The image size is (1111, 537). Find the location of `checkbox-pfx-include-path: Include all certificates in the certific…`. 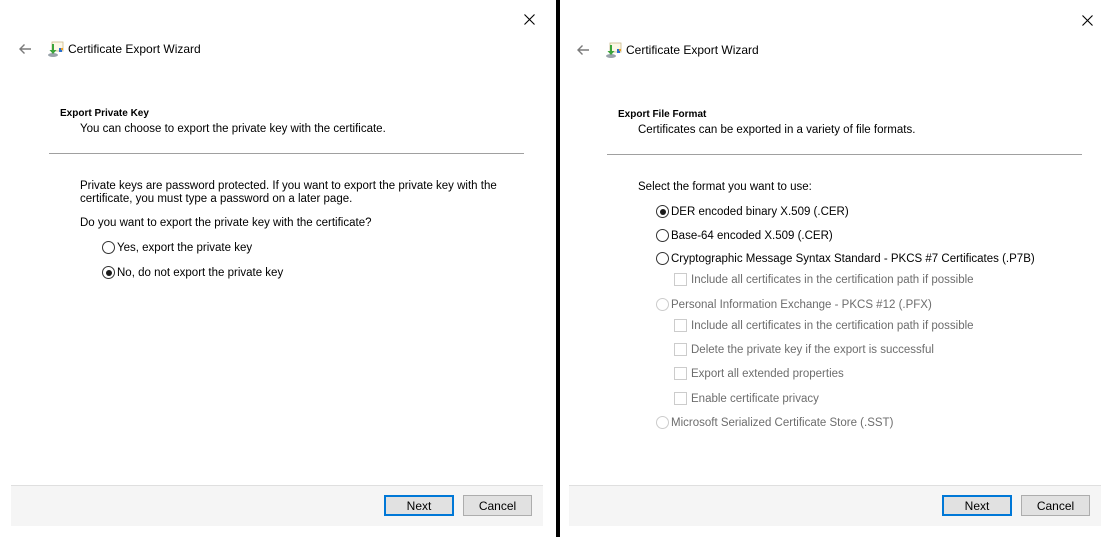

checkbox-pfx-include-path: Include all certificates in the certific… is located at coordinates (824, 325).